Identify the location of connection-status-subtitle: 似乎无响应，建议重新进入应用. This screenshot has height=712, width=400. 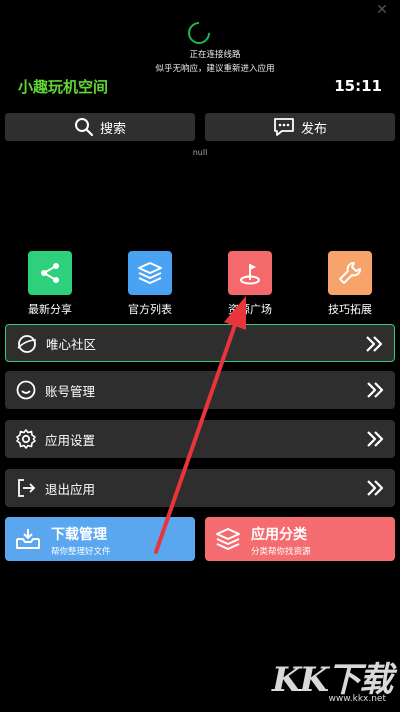
(215, 69).